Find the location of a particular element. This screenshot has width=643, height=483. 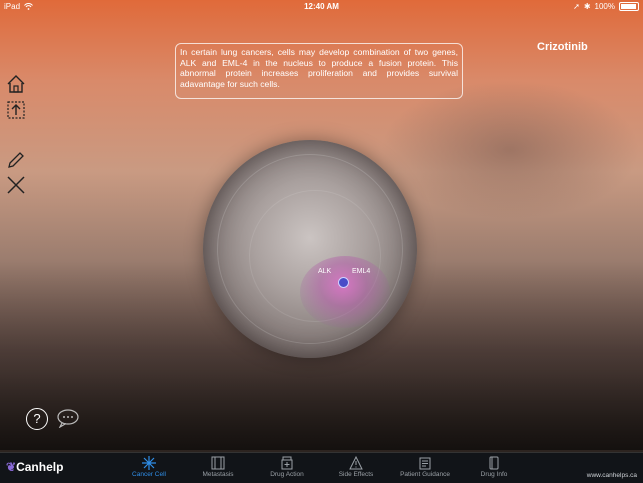

draw-button is located at coordinates (16, 160).